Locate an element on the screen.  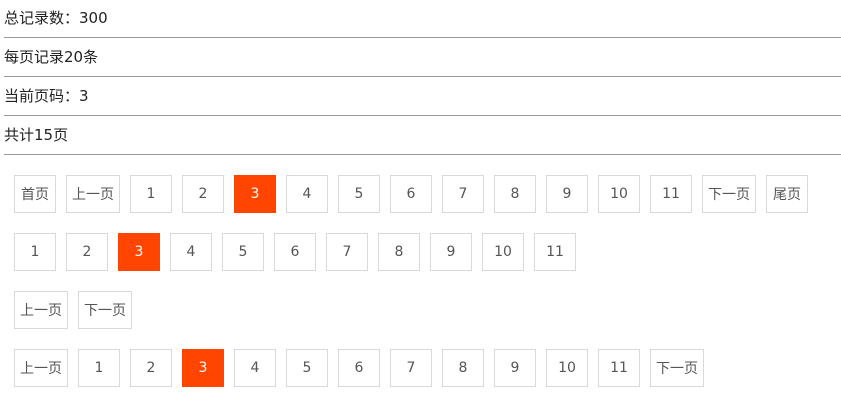
total-records-text: 总记录数：300 is located at coordinates (422, 19).